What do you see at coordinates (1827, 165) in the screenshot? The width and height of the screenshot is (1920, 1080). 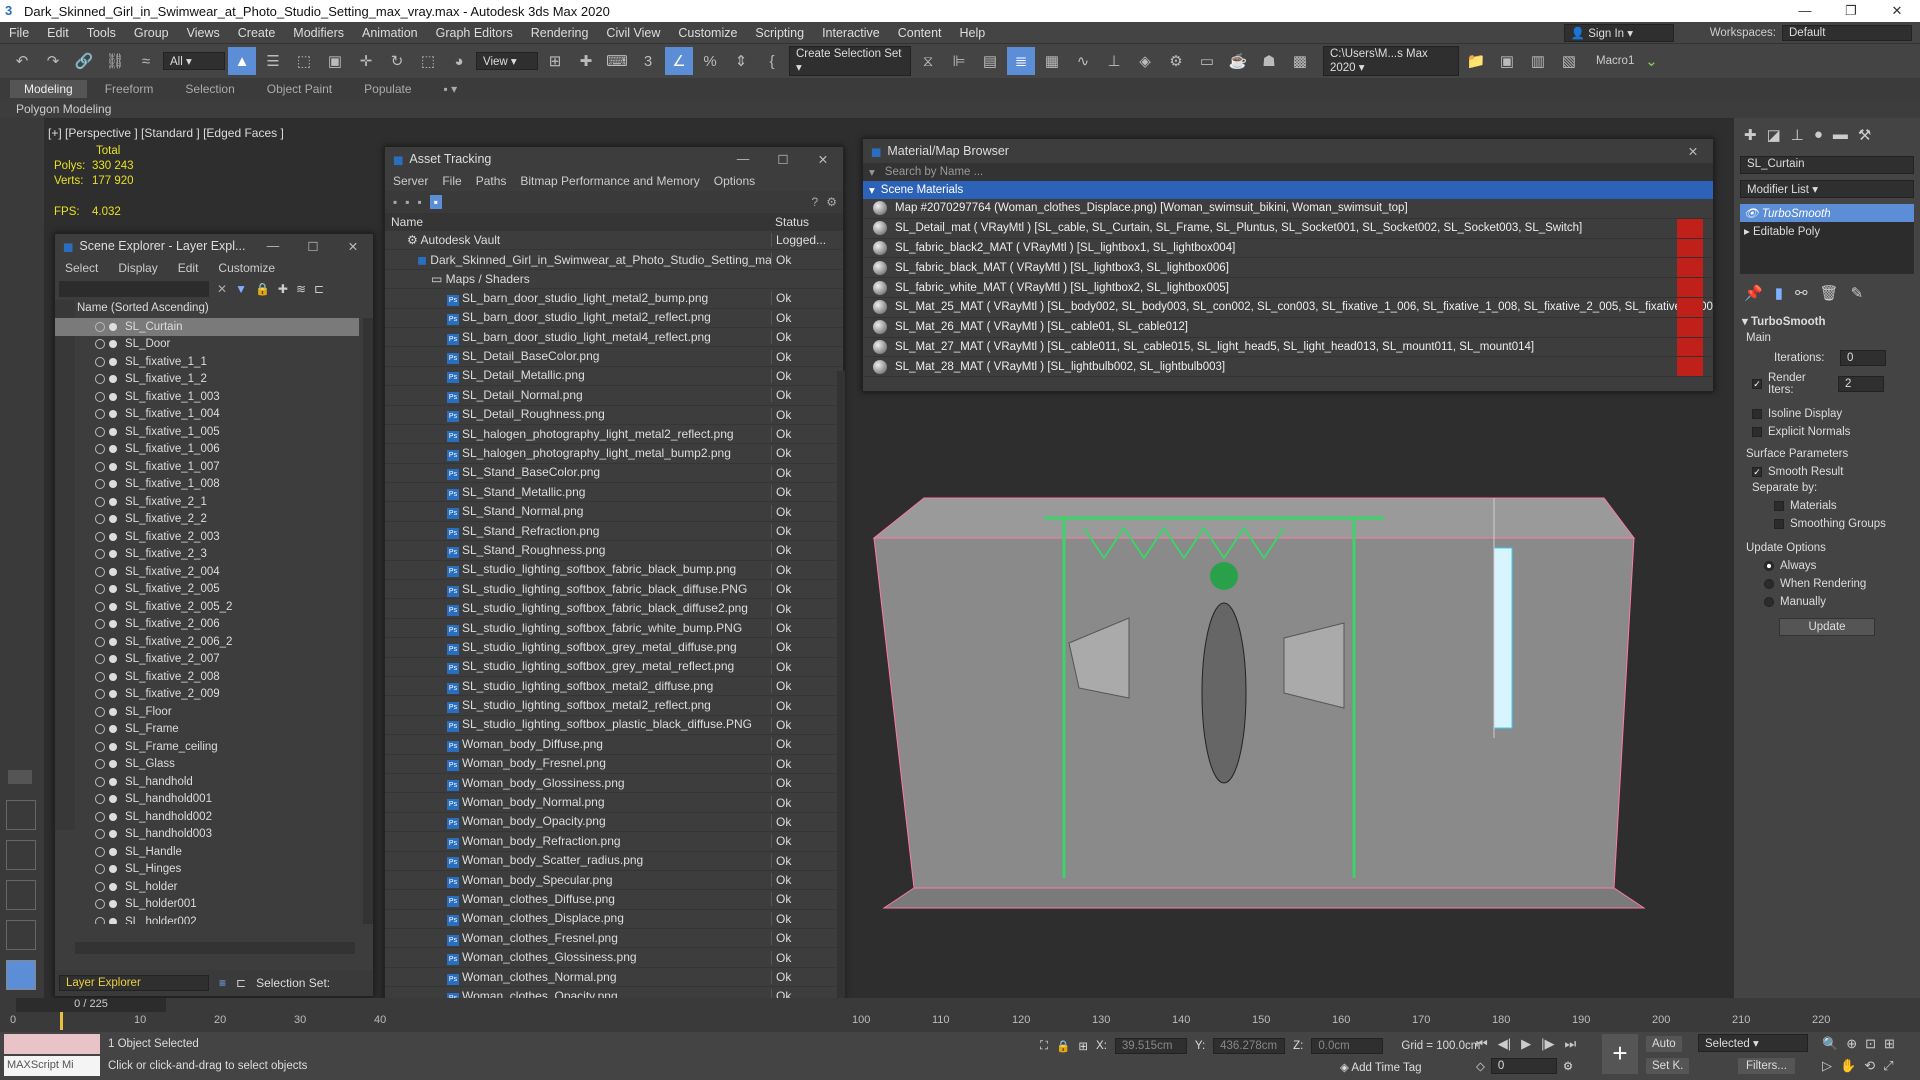 I see `object-name-field: SL_Curtain` at bounding box center [1827, 165].